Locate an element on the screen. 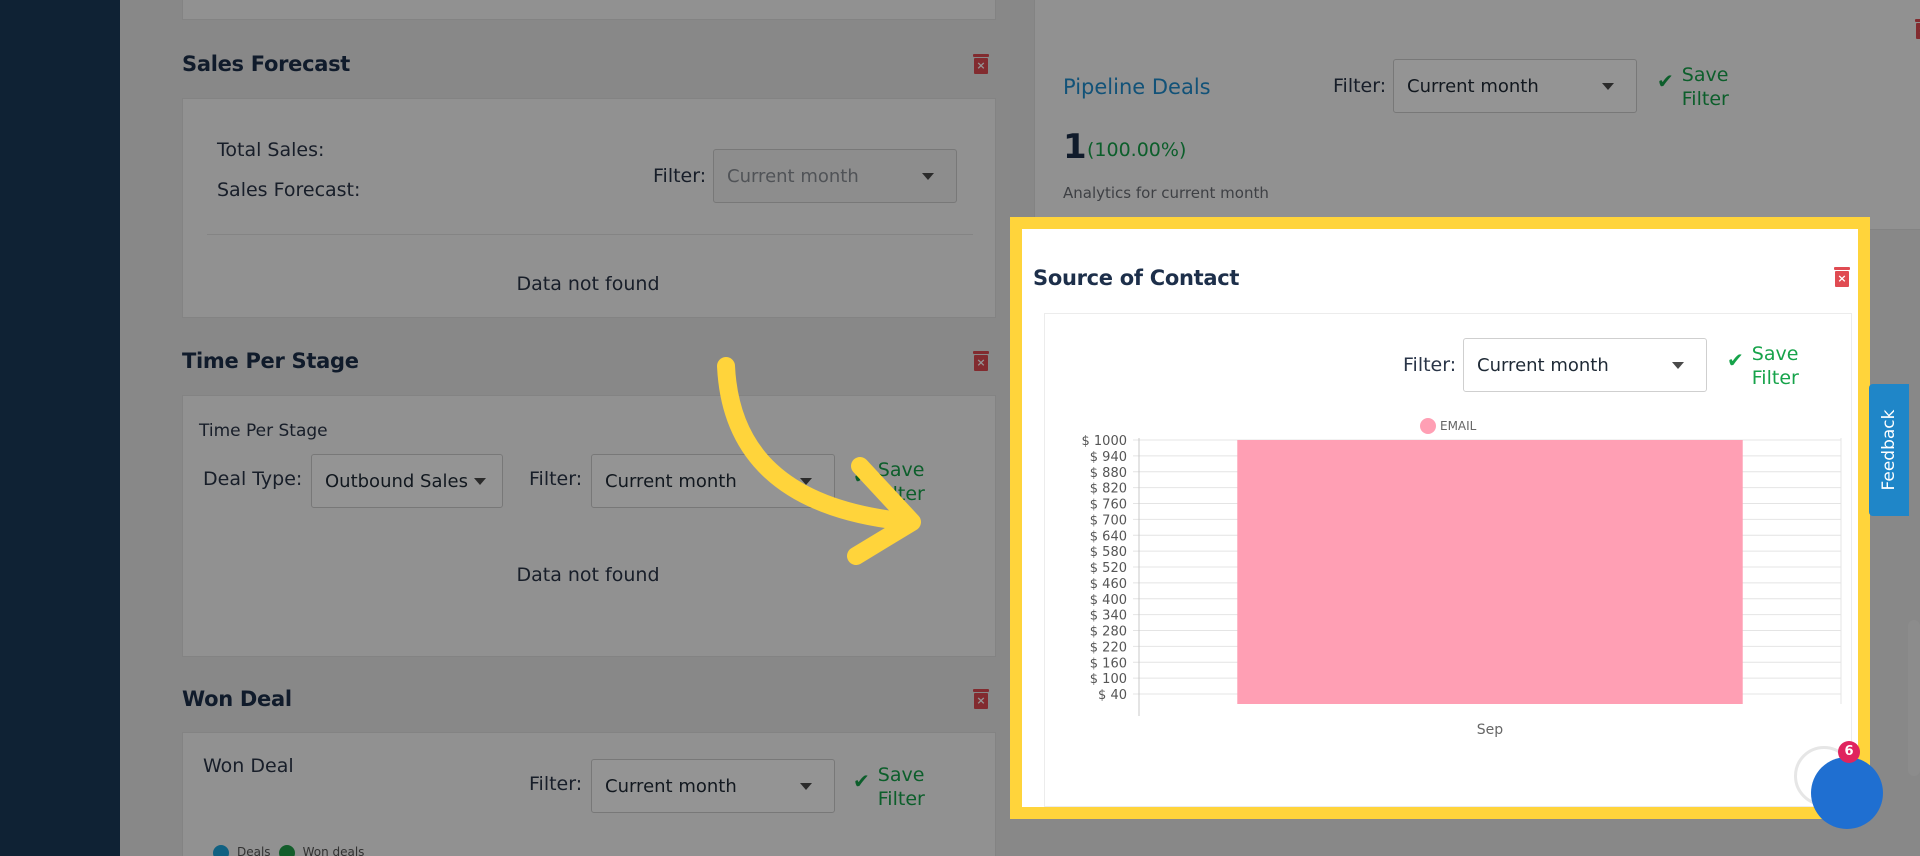  source-of-contact-filter-label: Filter: is located at coordinates (1430, 365).